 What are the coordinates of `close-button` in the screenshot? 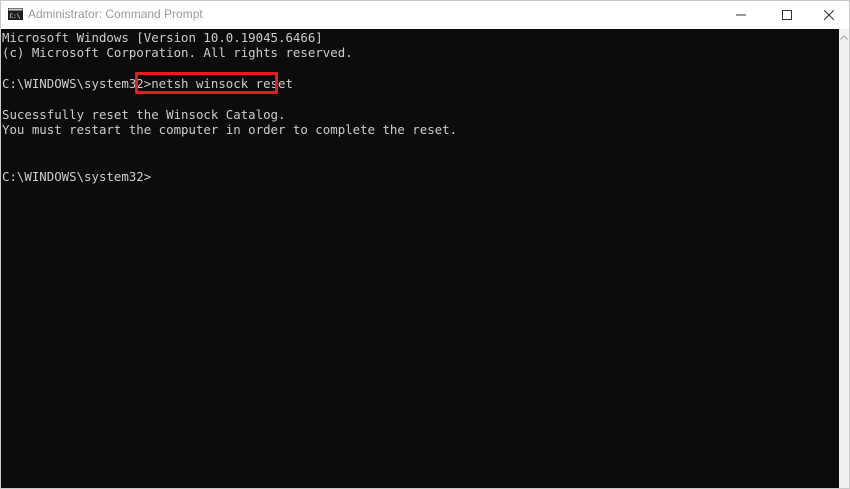 It's located at (827, 15).